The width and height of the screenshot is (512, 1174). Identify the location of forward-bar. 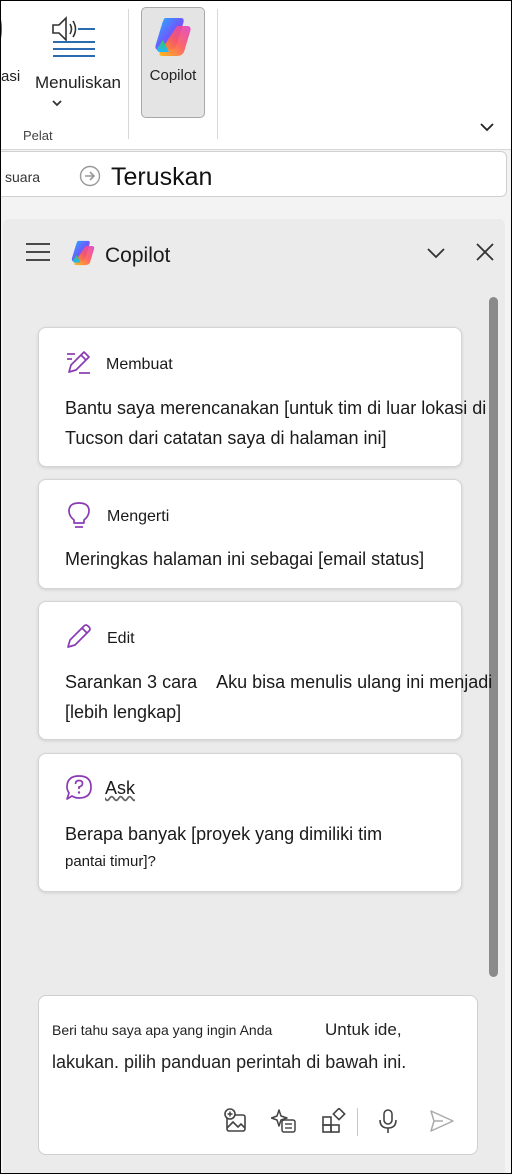
(254, 174).